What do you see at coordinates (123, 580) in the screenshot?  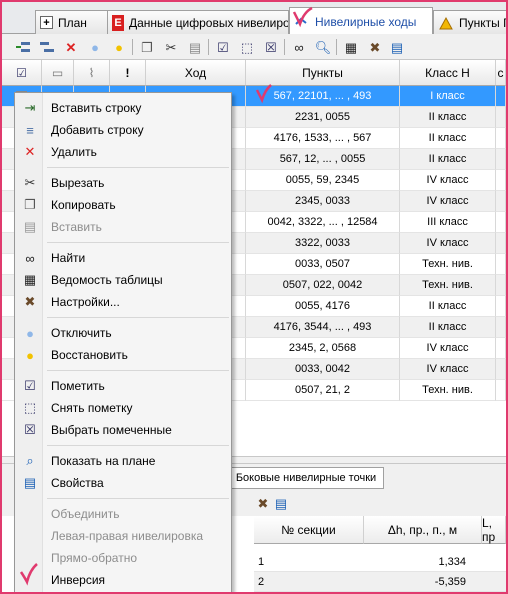 I see `menu-item-20: Инверсия` at bounding box center [123, 580].